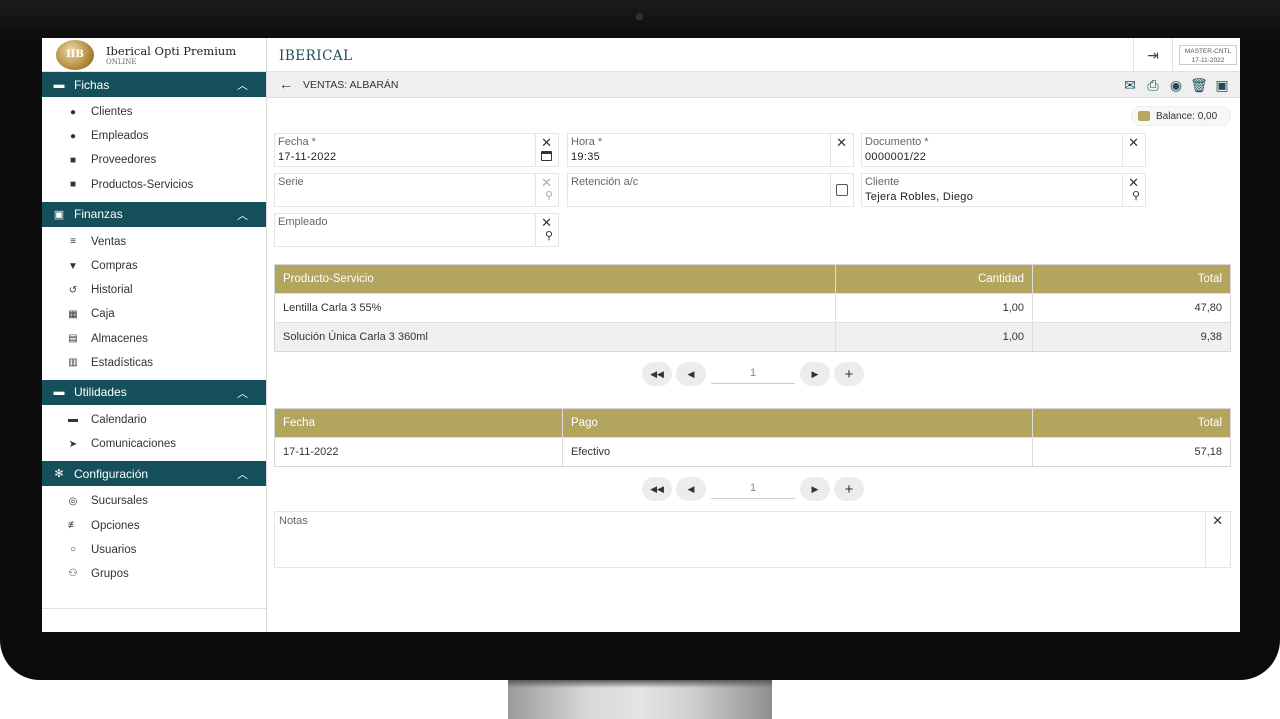  Describe the element at coordinates (710, 150) in the screenshot. I see `hora-field: Hora * 19:35 ✕` at that location.